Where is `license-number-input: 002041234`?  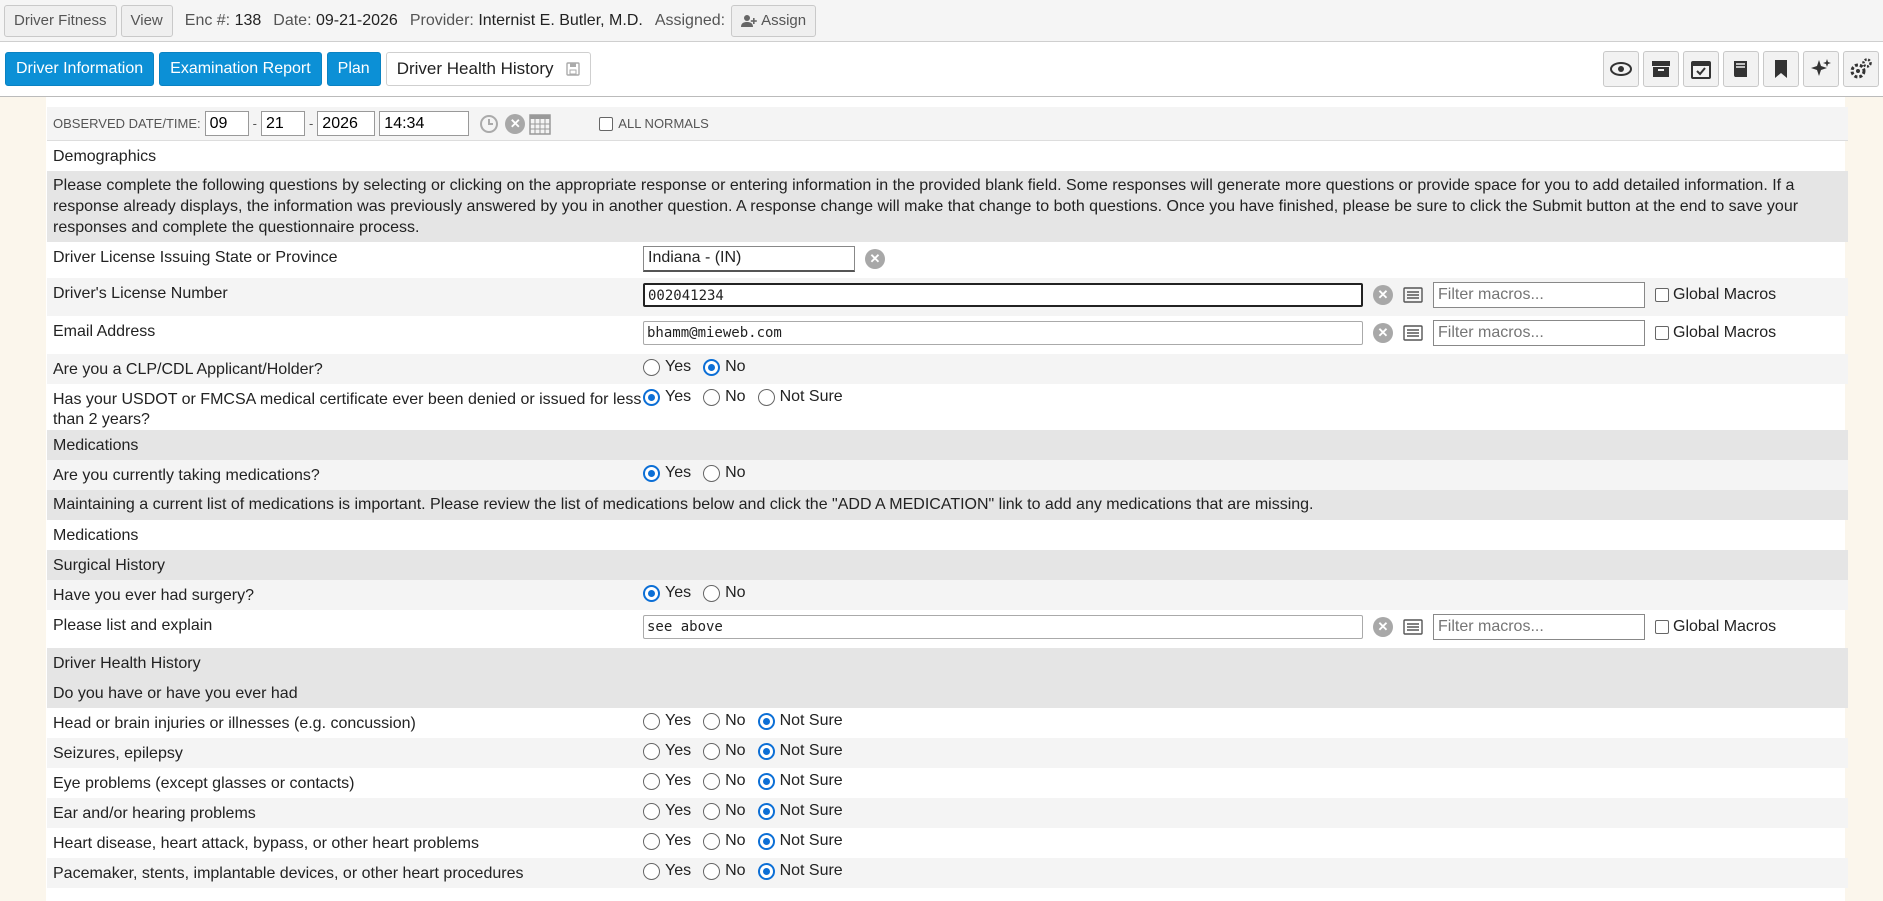 license-number-input: 002041234 is located at coordinates (1003, 295).